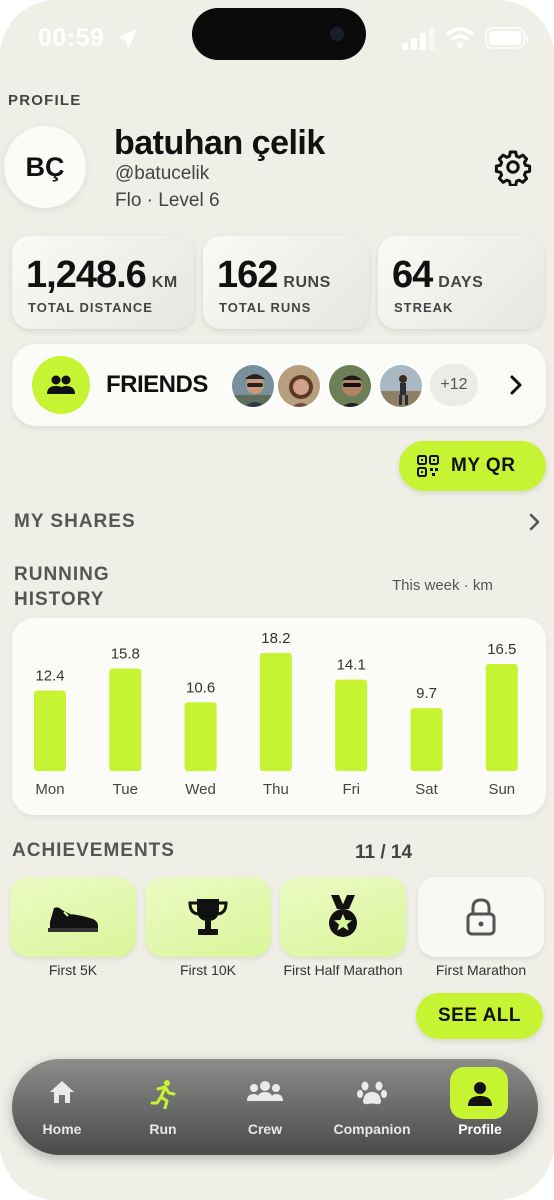 This screenshot has width=554, height=1200. I want to click on tab-companion: Companion, so click(372, 1107).